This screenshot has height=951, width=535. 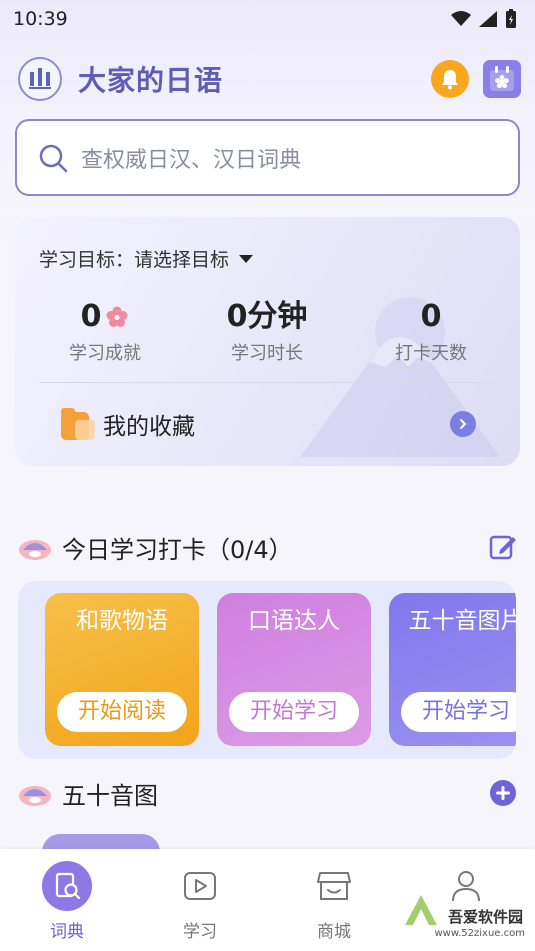 What do you see at coordinates (334, 886) in the screenshot?
I see `store-icon` at bounding box center [334, 886].